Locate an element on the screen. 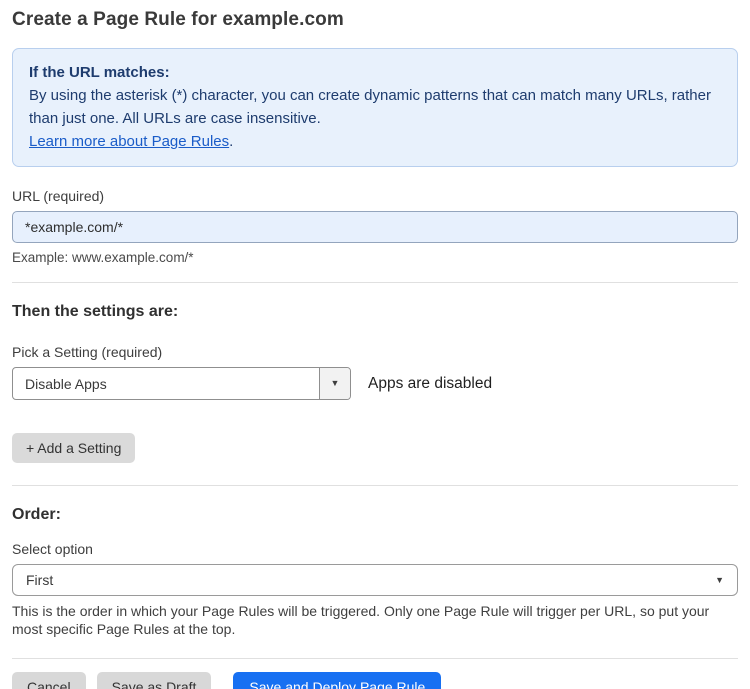 This screenshot has height=689, width=750. setting-select-value: Disable Apps is located at coordinates (66, 383).